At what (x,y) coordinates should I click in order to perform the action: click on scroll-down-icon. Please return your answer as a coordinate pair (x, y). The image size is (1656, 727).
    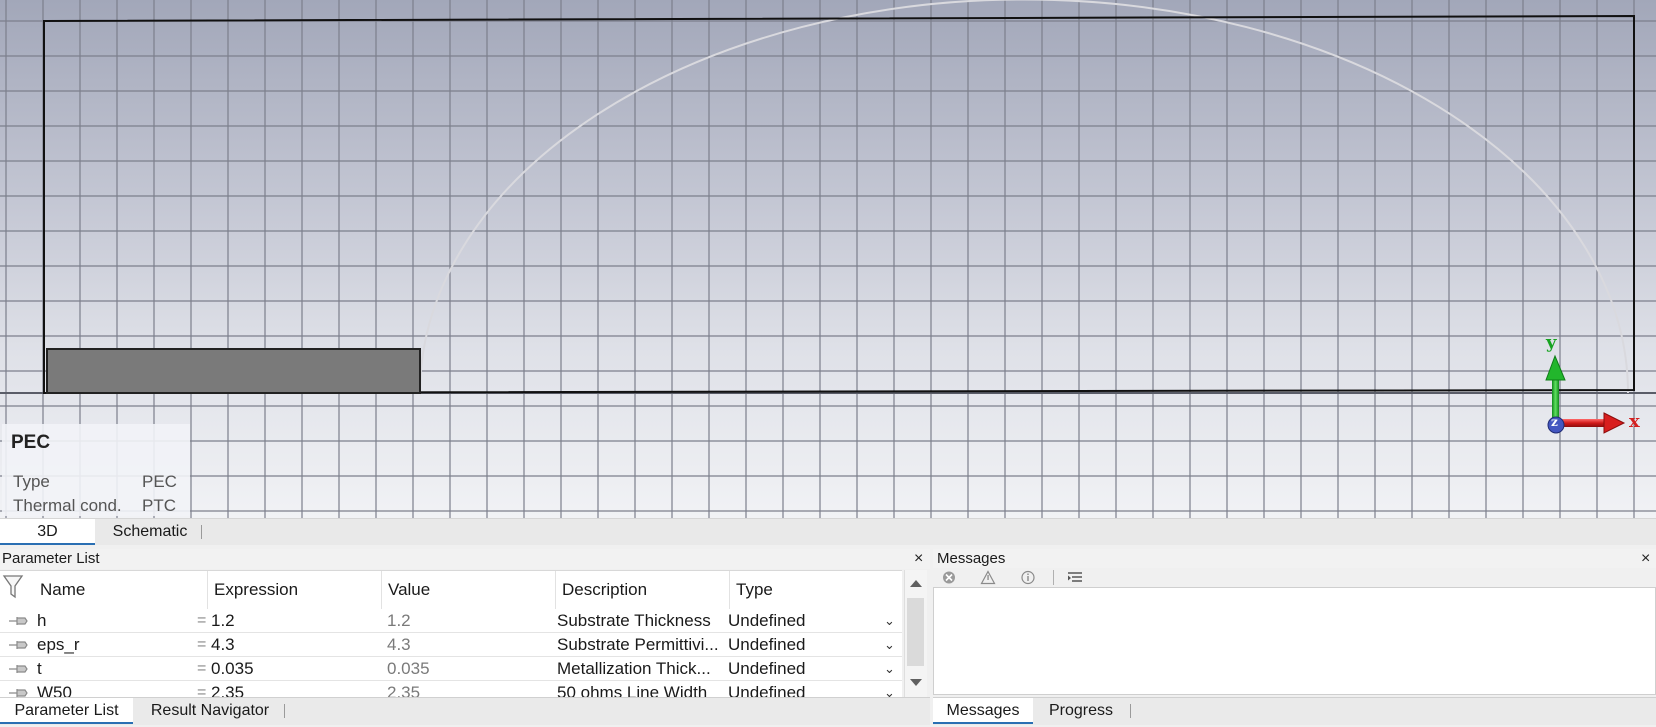
    Looking at the image, I should click on (916, 682).